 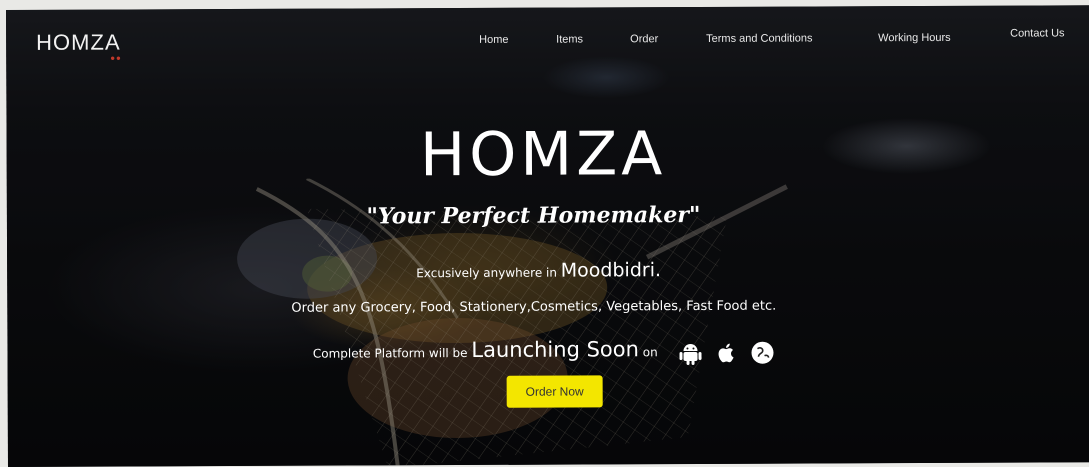 I want to click on android-icon, so click(x=690, y=354).